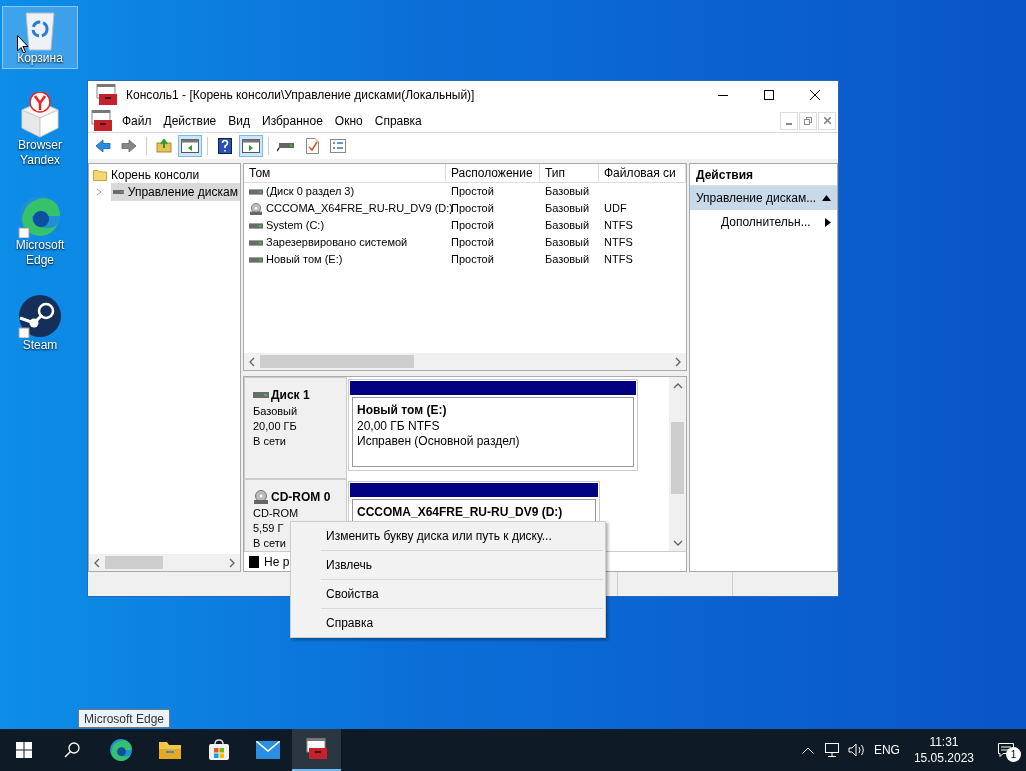  I want to click on column-header: Тип, so click(569, 173).